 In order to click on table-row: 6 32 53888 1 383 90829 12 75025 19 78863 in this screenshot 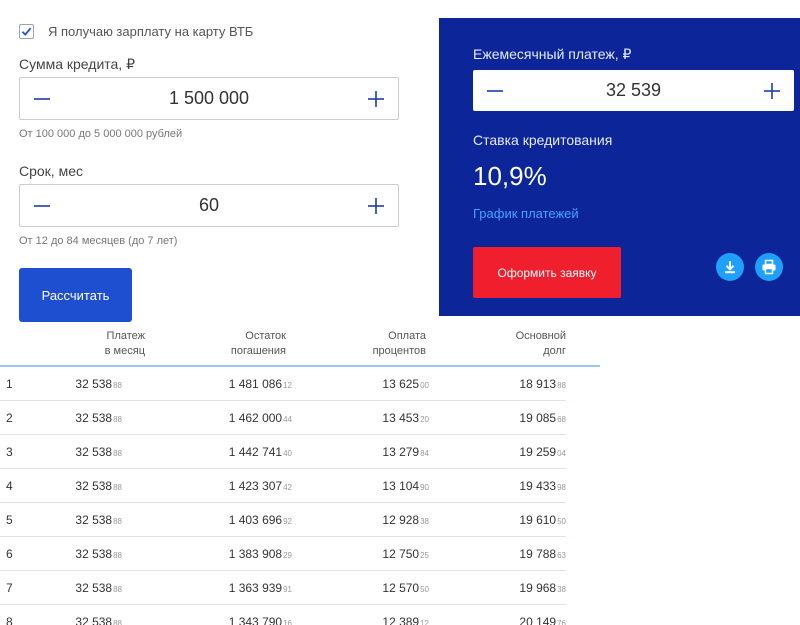, I will do `click(283, 554)`.